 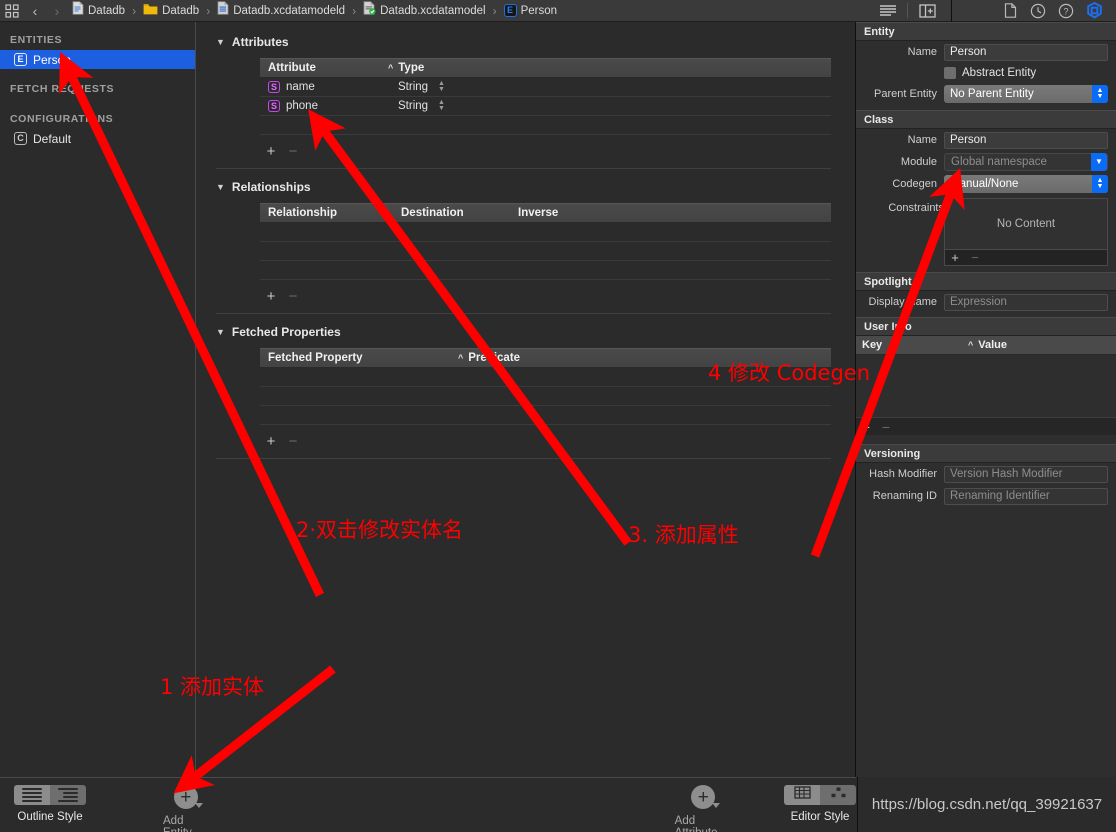 What do you see at coordinates (1038, 11) in the screenshot?
I see `history-inspector-icon` at bounding box center [1038, 11].